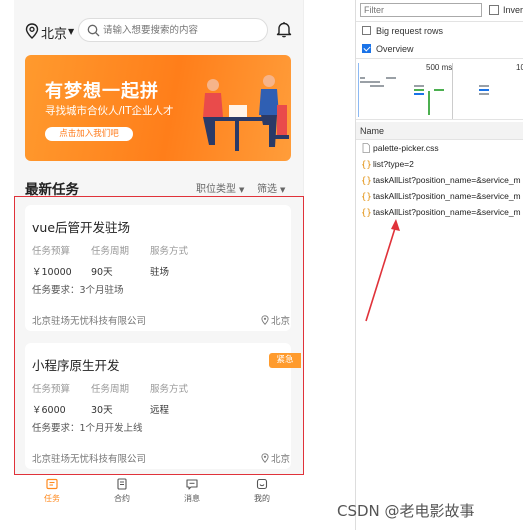  Describe the element at coordinates (93, 30) in the screenshot. I see `search-icon` at that location.